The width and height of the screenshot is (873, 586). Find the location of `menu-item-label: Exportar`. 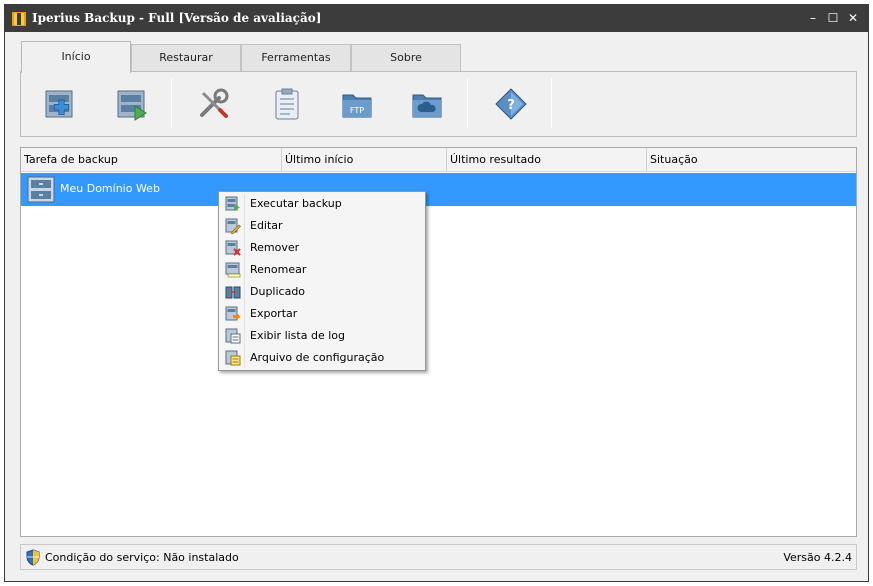

menu-item-label: Exportar is located at coordinates (274, 313).